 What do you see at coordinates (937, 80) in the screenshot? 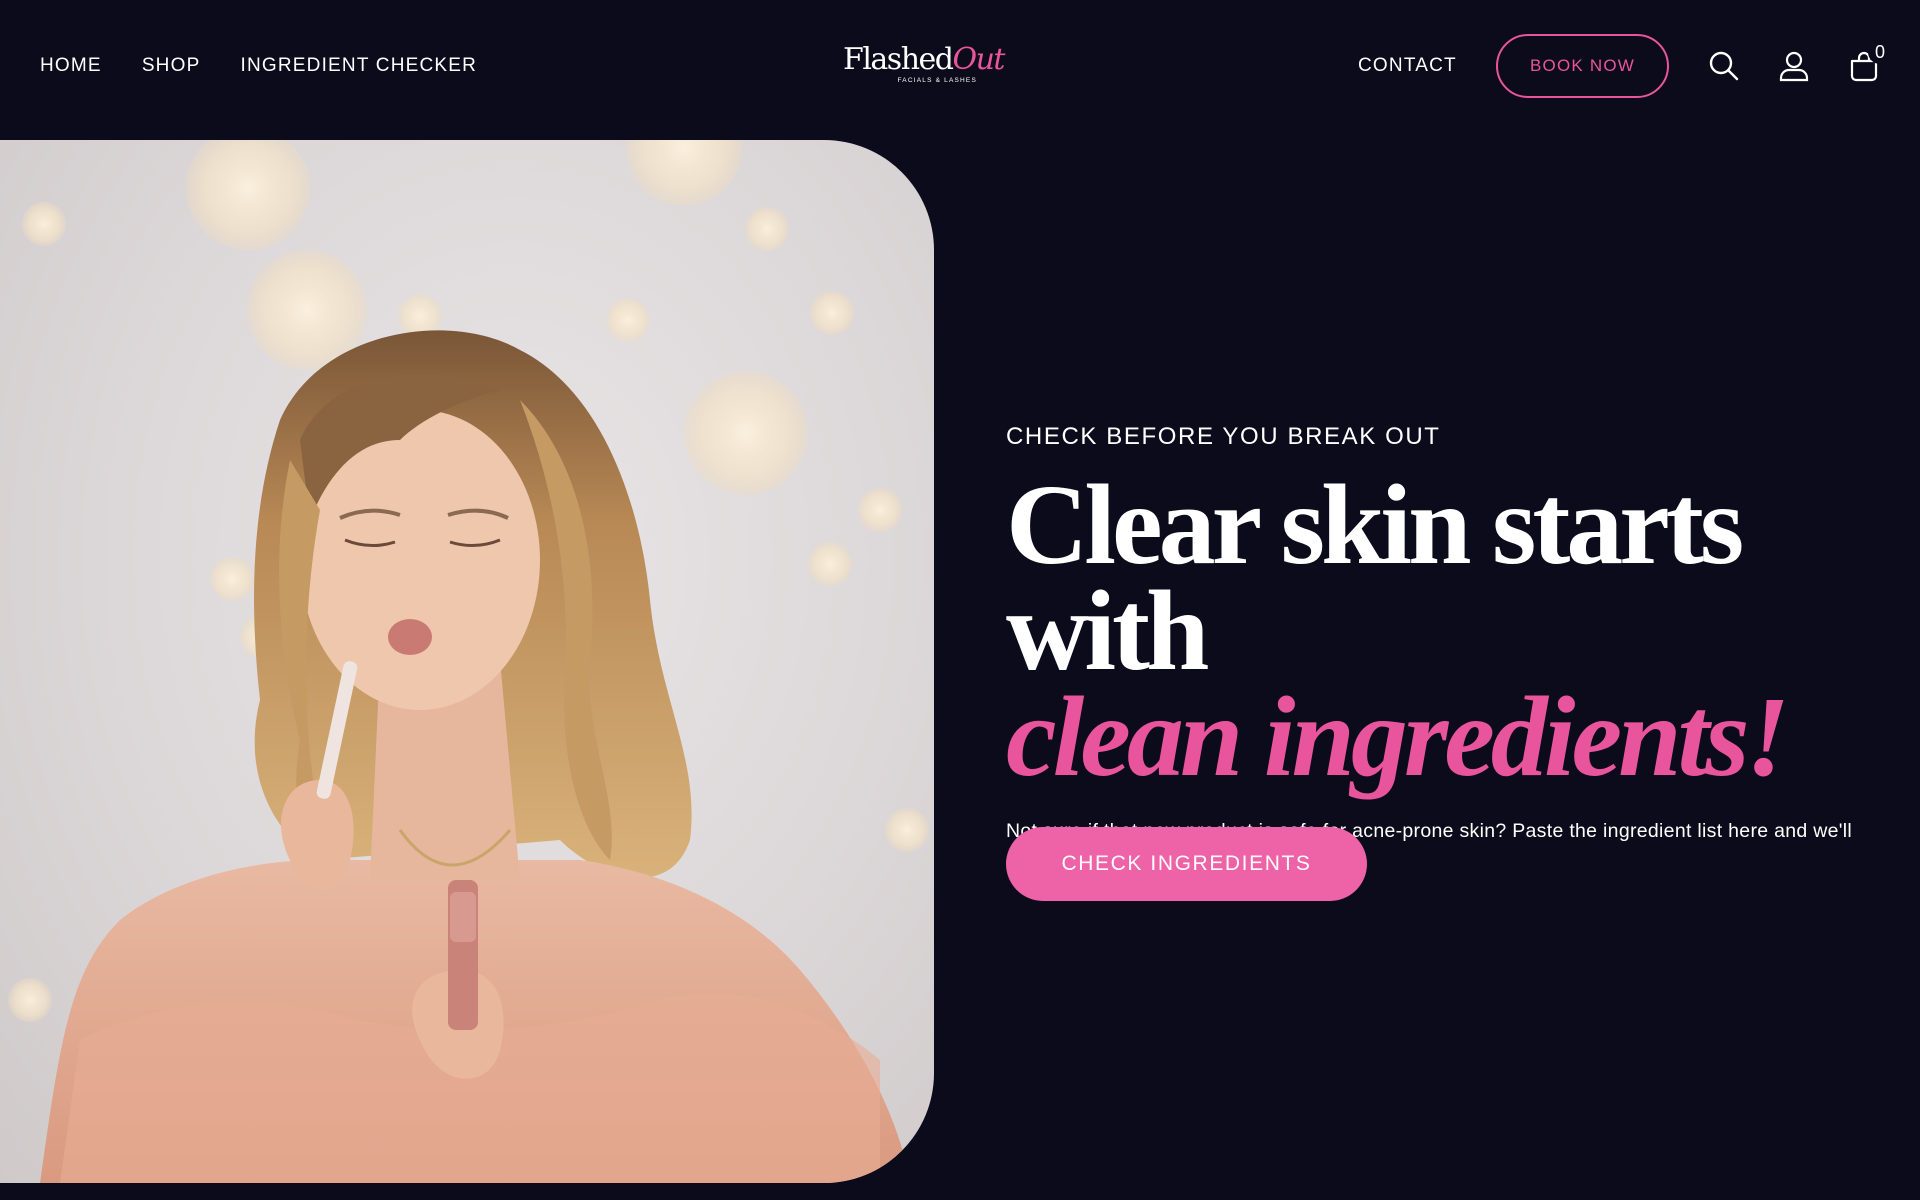
I see `logo-tagline: FACIALS & LASHES` at bounding box center [937, 80].